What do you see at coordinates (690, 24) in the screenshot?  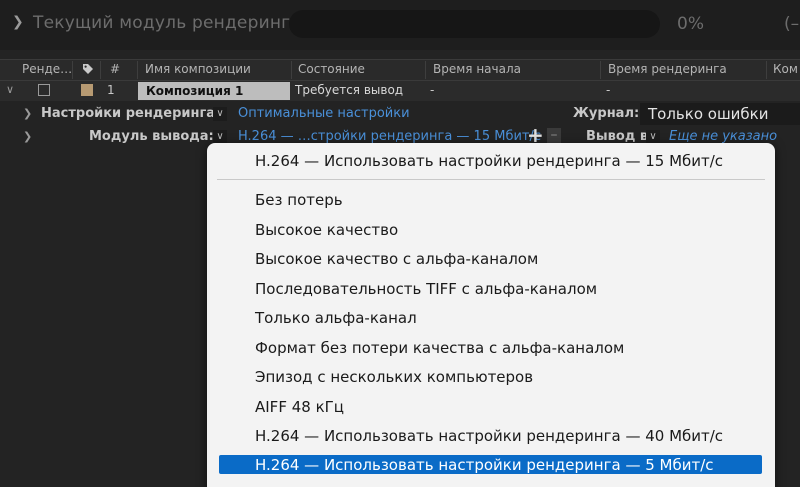 I see `render-progress-percent: 0%` at bounding box center [690, 24].